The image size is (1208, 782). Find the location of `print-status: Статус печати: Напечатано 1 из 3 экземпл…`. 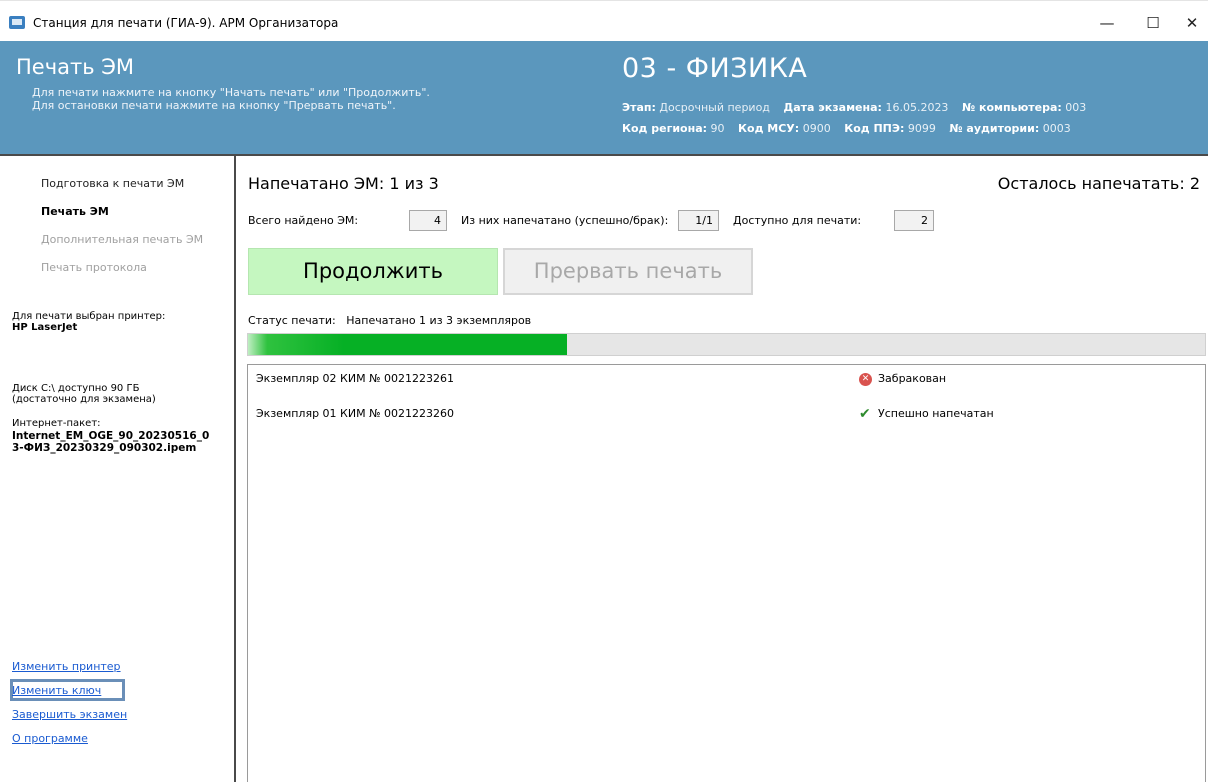

print-status: Статус печати: Напечатано 1 из 3 экземпл… is located at coordinates (389, 320).